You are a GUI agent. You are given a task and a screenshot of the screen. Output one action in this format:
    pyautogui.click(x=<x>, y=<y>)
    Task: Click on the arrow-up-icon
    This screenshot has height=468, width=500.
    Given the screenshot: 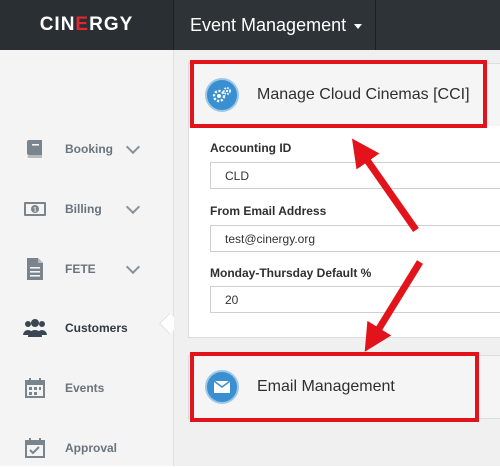 What is the action you would take?
    pyautogui.click(x=385, y=185)
    